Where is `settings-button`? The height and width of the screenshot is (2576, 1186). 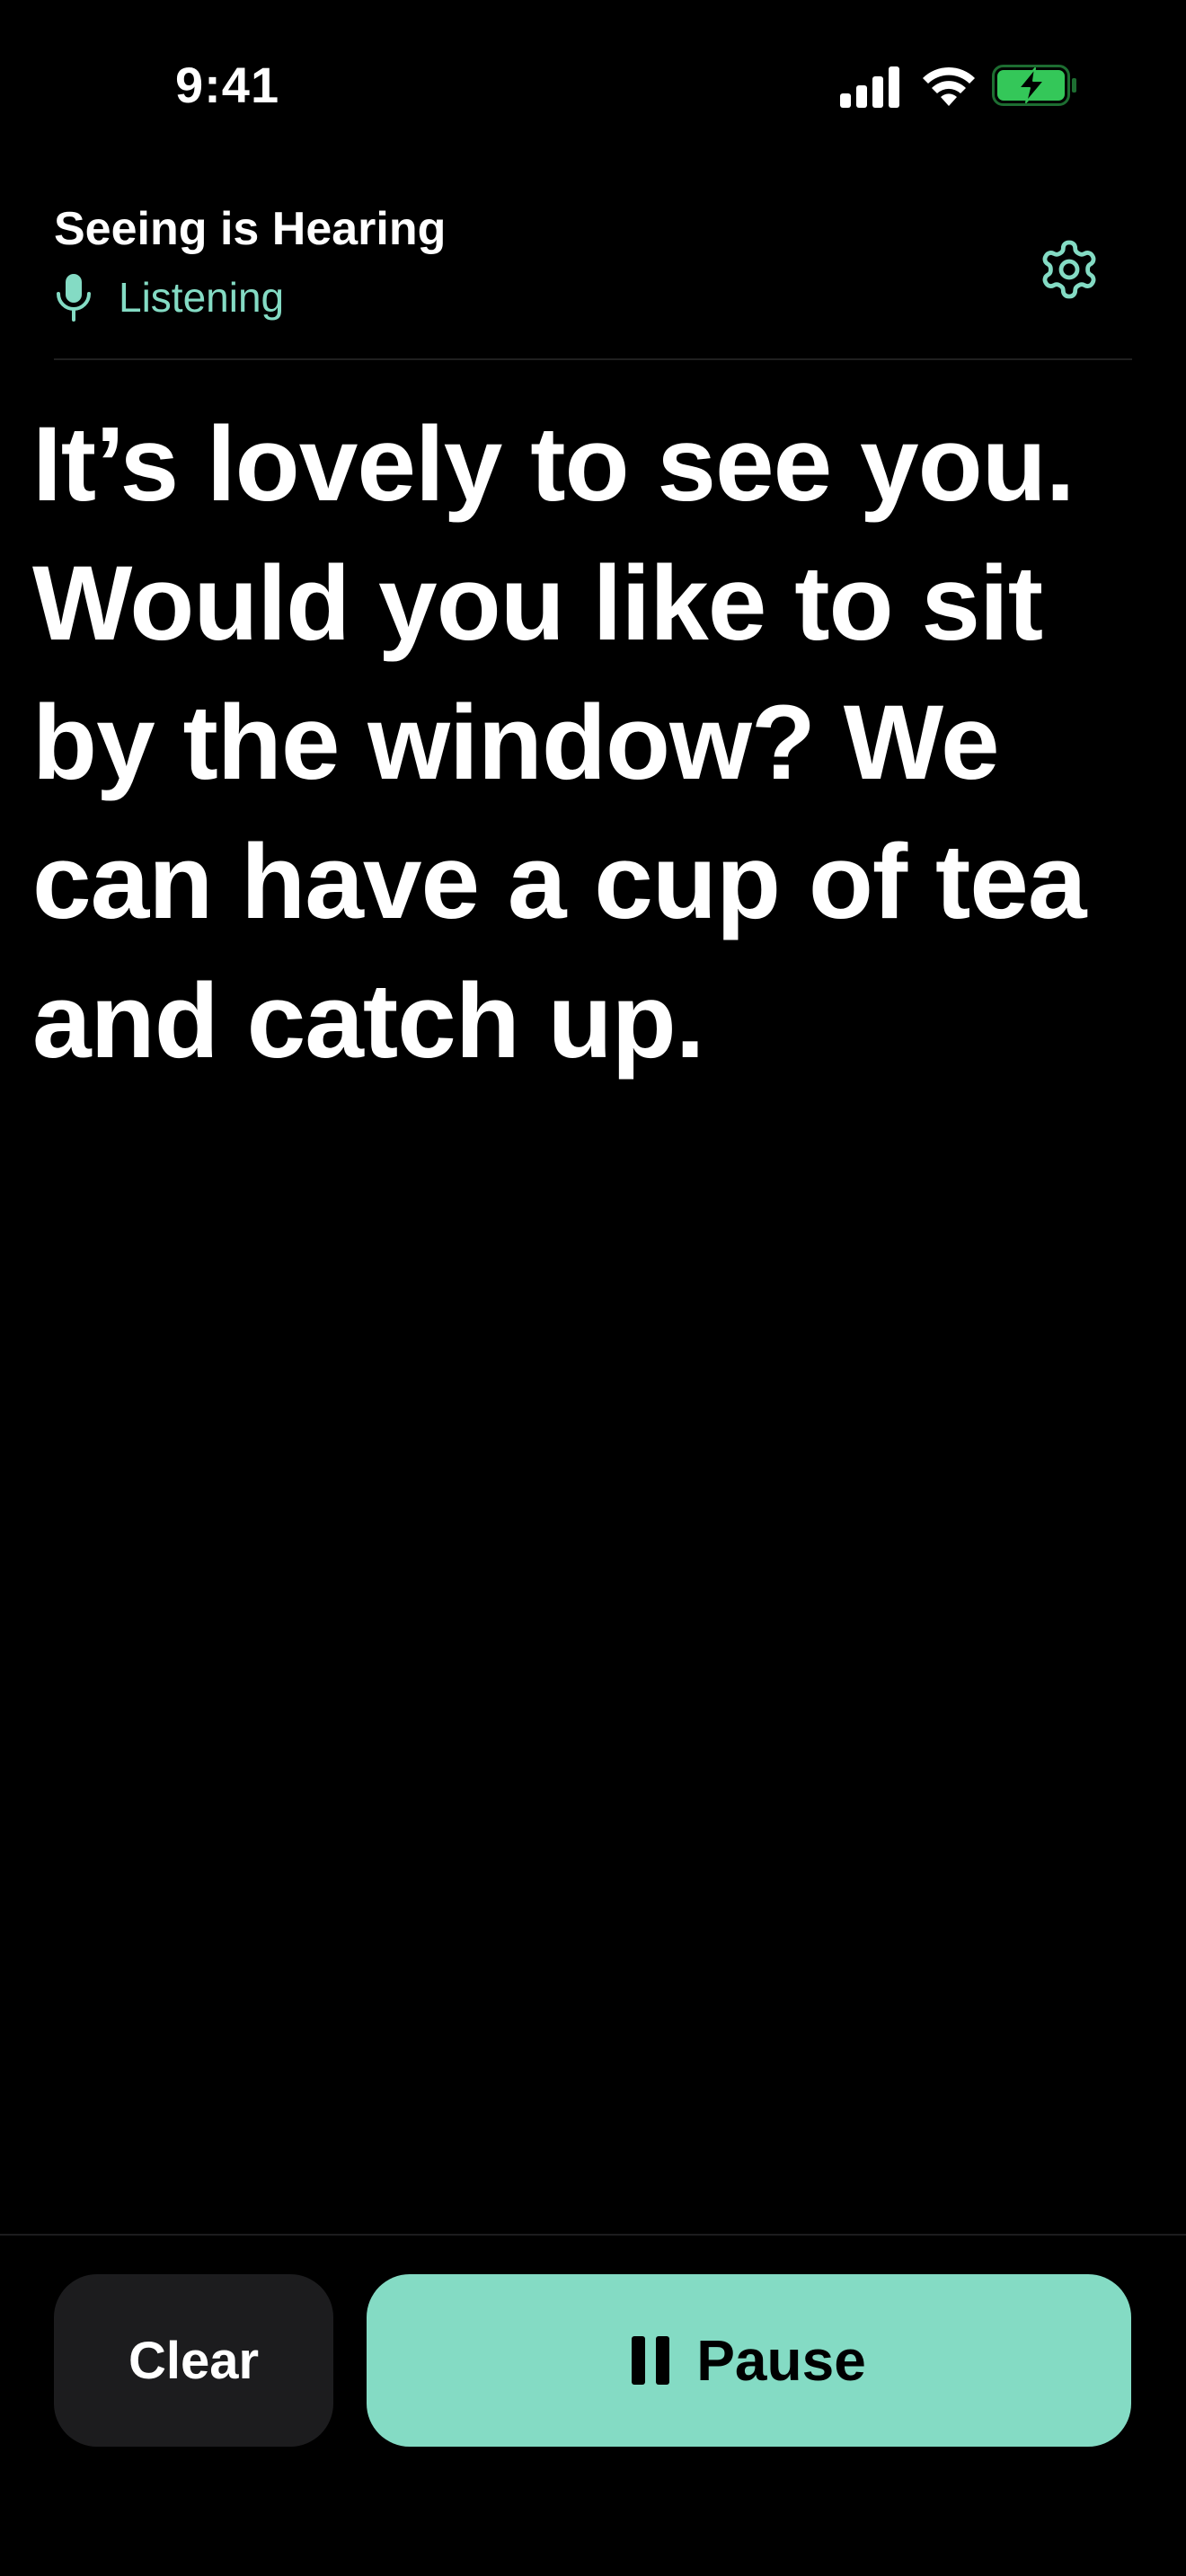 settings-button is located at coordinates (1069, 269).